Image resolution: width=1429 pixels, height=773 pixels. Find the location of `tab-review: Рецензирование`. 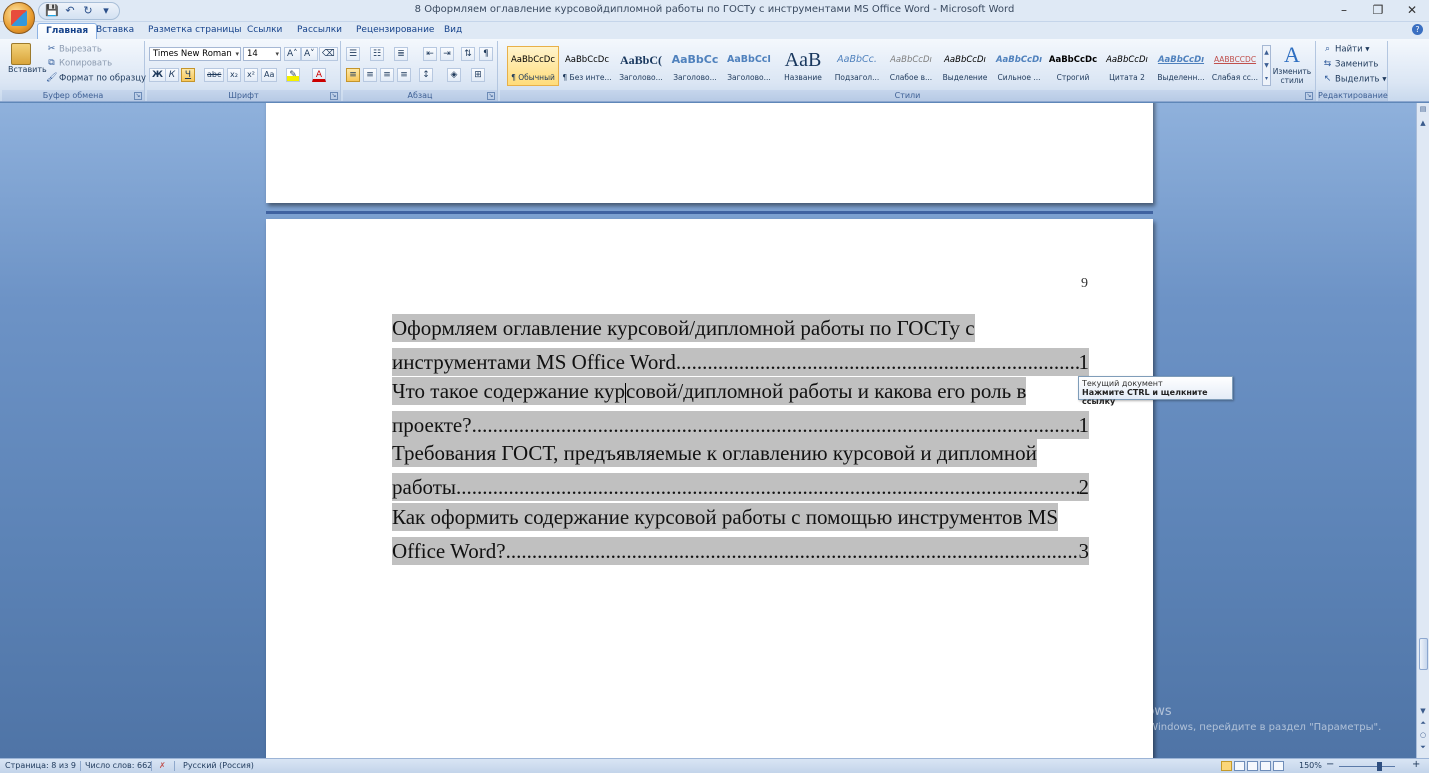

tab-review: Рецензирование is located at coordinates (395, 31).